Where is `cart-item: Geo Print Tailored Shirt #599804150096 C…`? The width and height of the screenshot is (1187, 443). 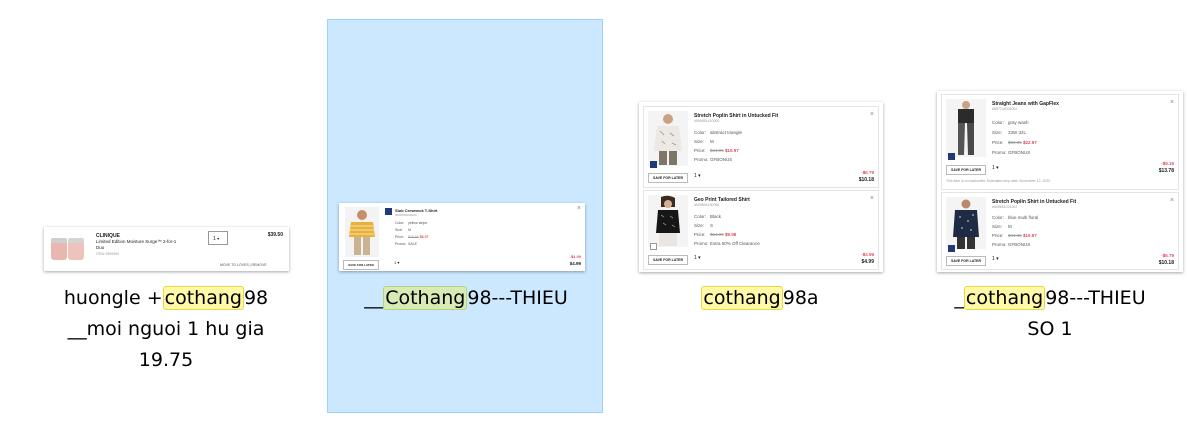
cart-item: Geo Print Tailored Shirt #599804150096 C… is located at coordinates (761, 230).